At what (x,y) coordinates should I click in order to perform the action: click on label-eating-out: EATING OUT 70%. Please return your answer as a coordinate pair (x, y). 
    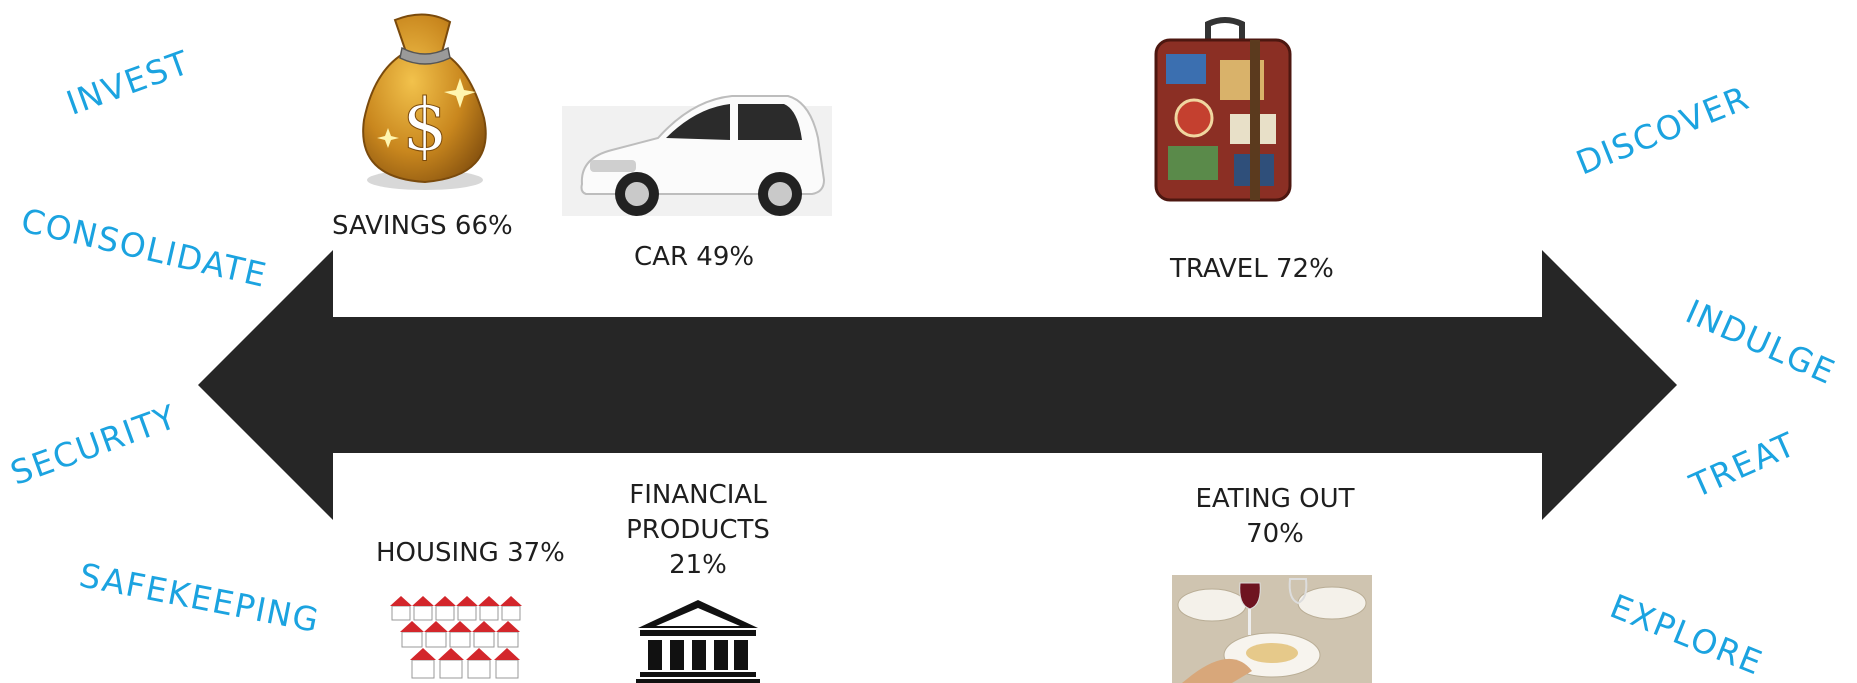
    Looking at the image, I should click on (1275, 517).